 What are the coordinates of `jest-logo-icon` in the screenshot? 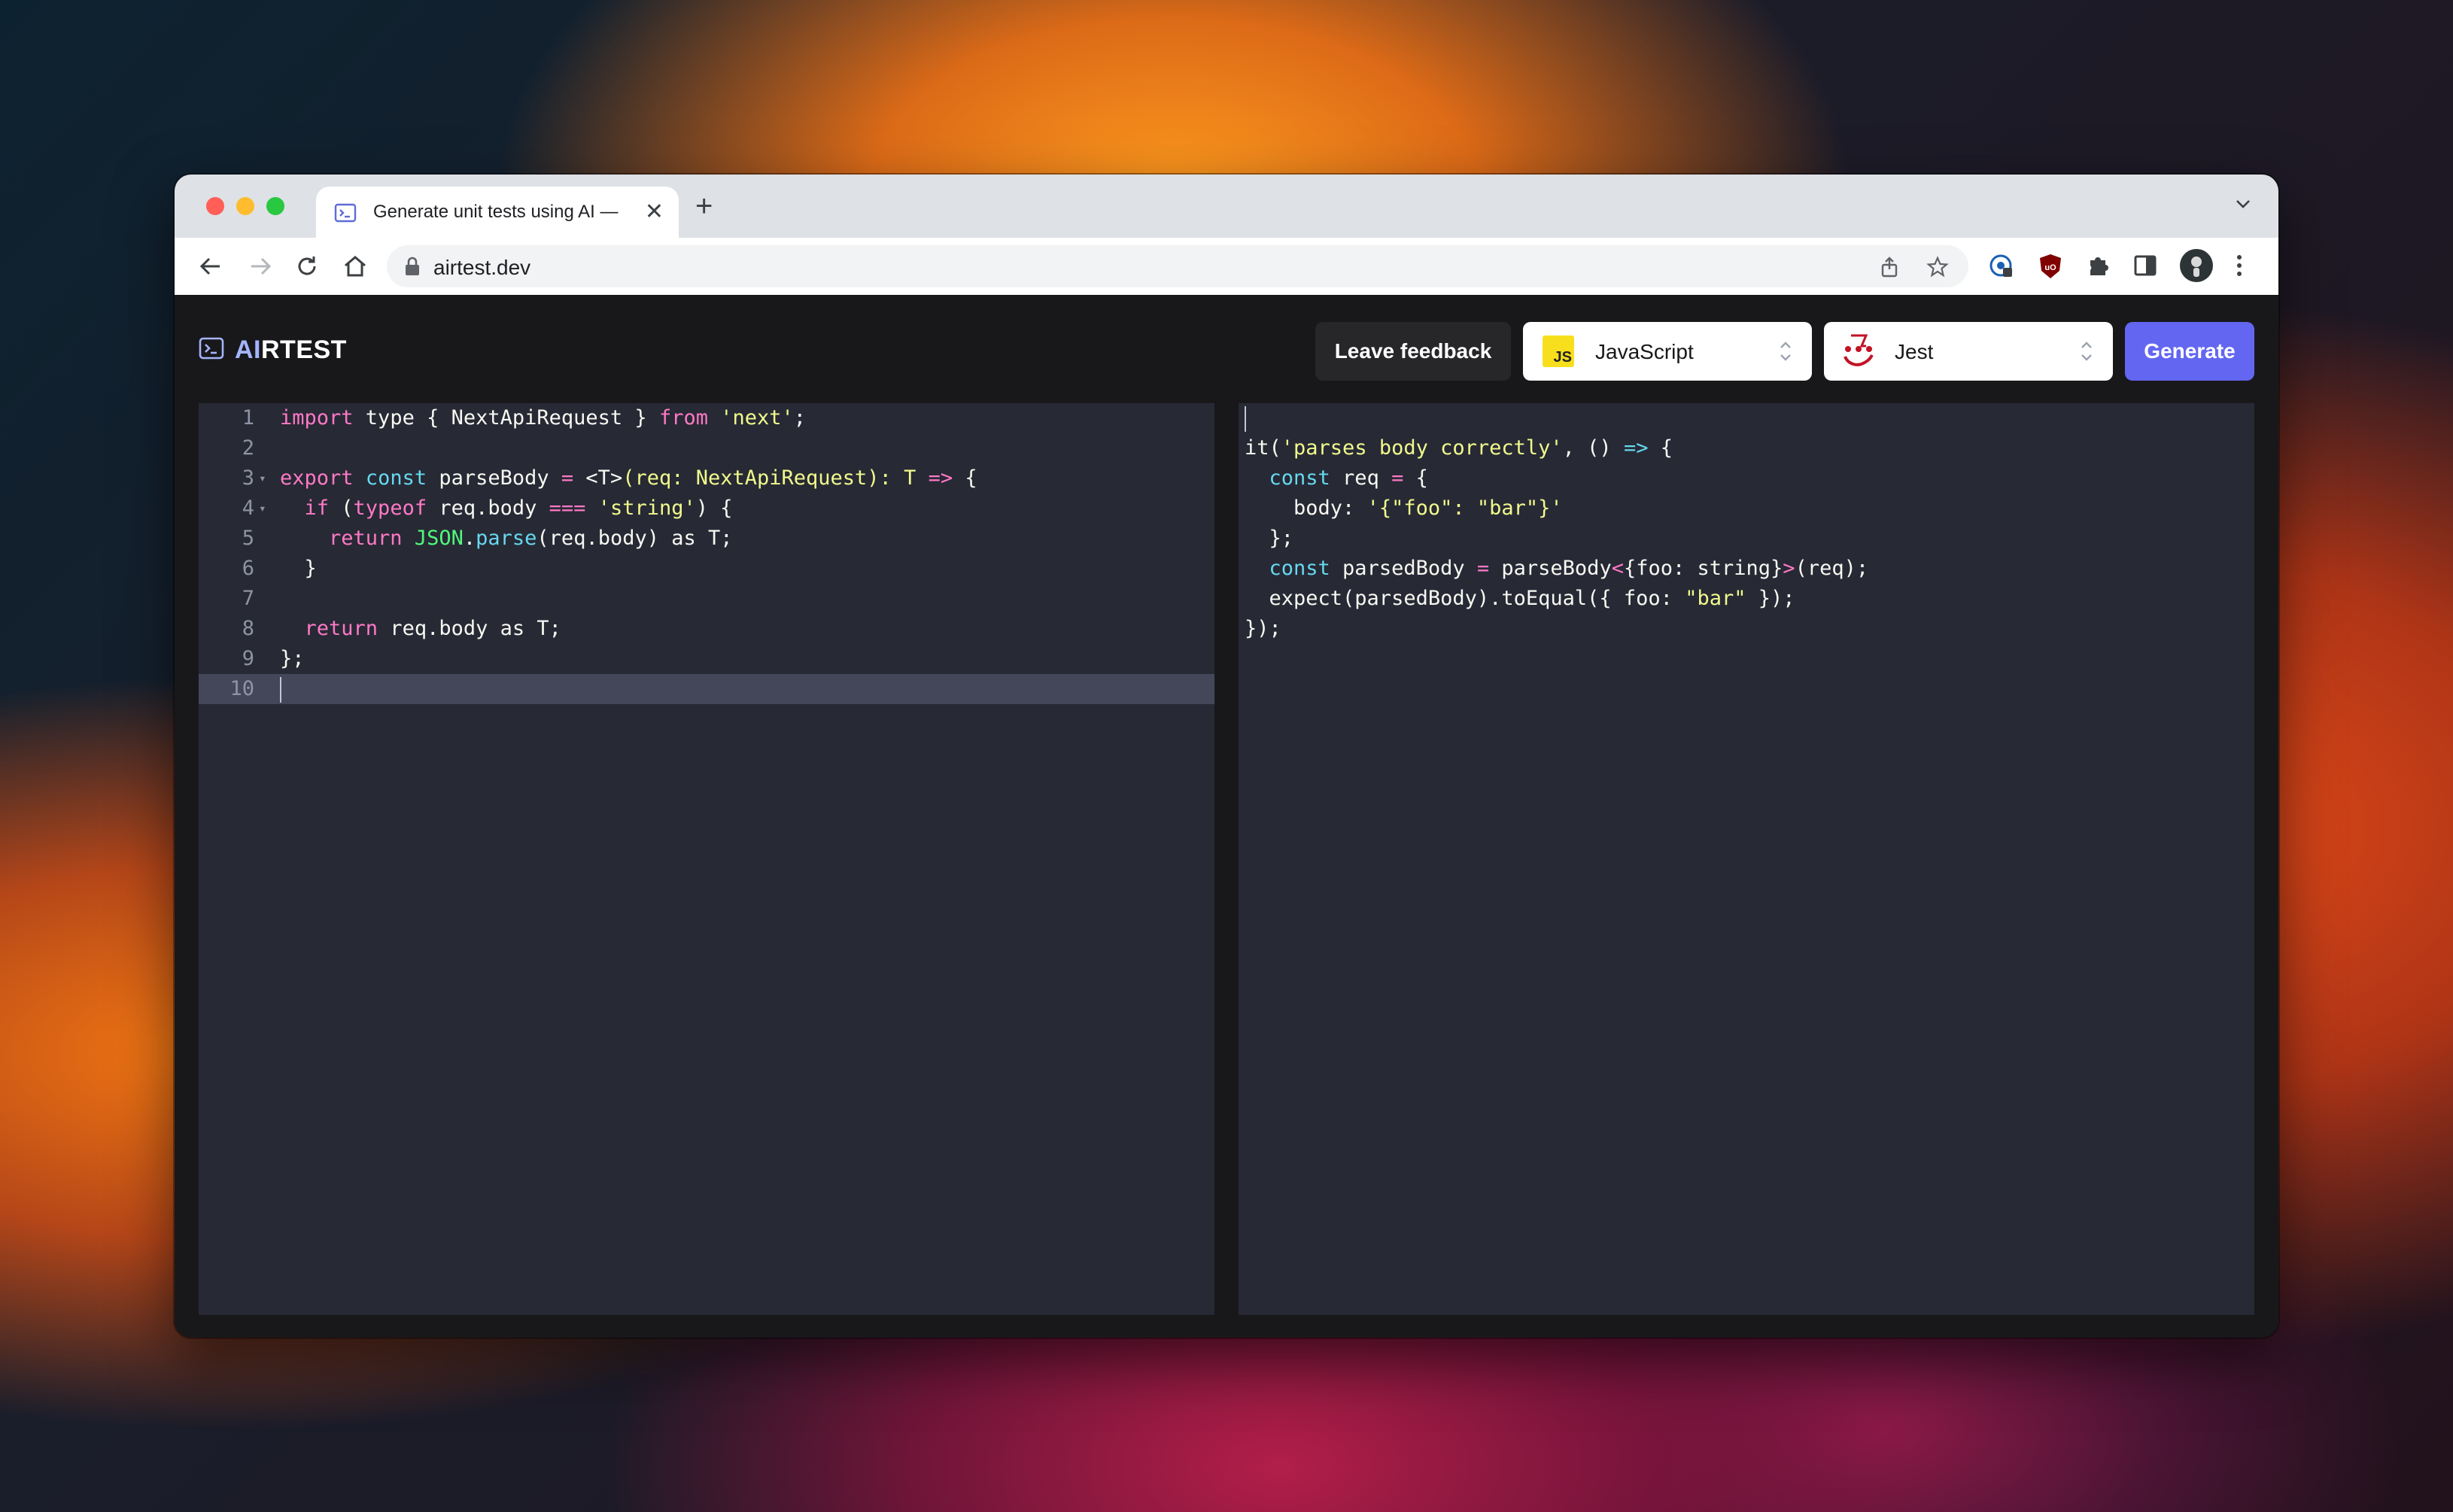 It's located at (1859, 352).